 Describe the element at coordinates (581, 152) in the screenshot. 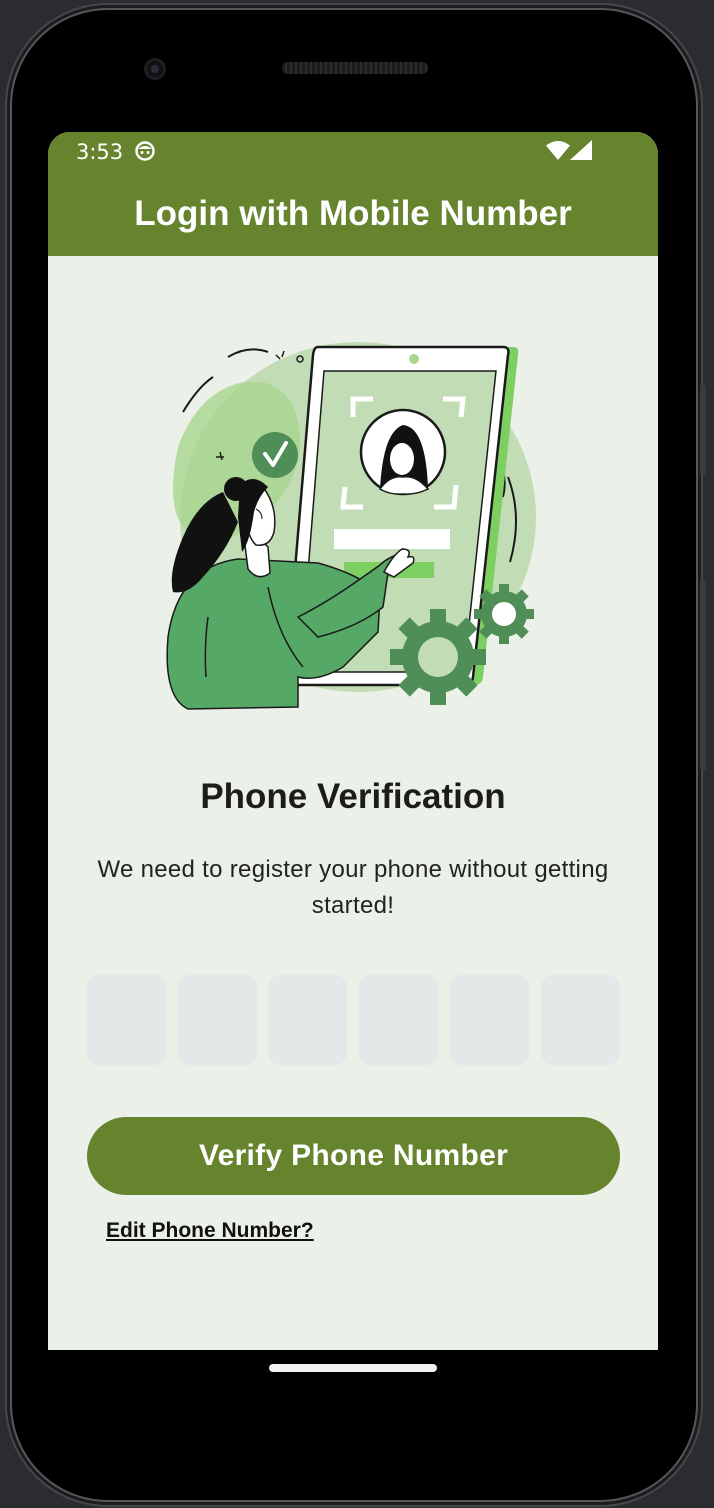

I see `cell-signal-icon` at that location.